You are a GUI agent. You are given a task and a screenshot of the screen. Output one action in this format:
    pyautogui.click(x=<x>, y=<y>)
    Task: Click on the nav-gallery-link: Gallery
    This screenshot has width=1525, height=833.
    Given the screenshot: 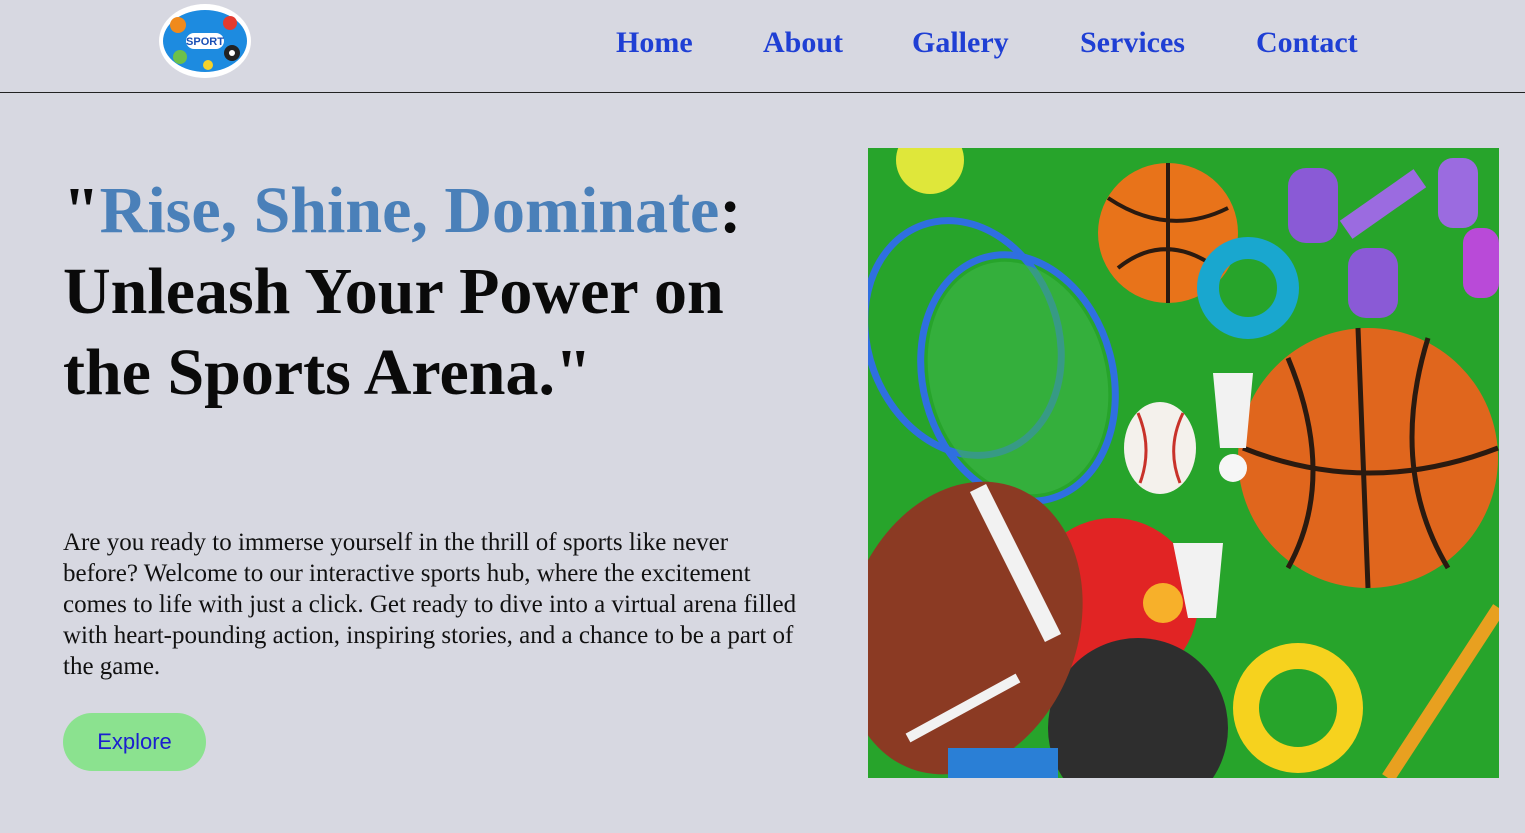 What is the action you would take?
    pyautogui.click(x=960, y=43)
    